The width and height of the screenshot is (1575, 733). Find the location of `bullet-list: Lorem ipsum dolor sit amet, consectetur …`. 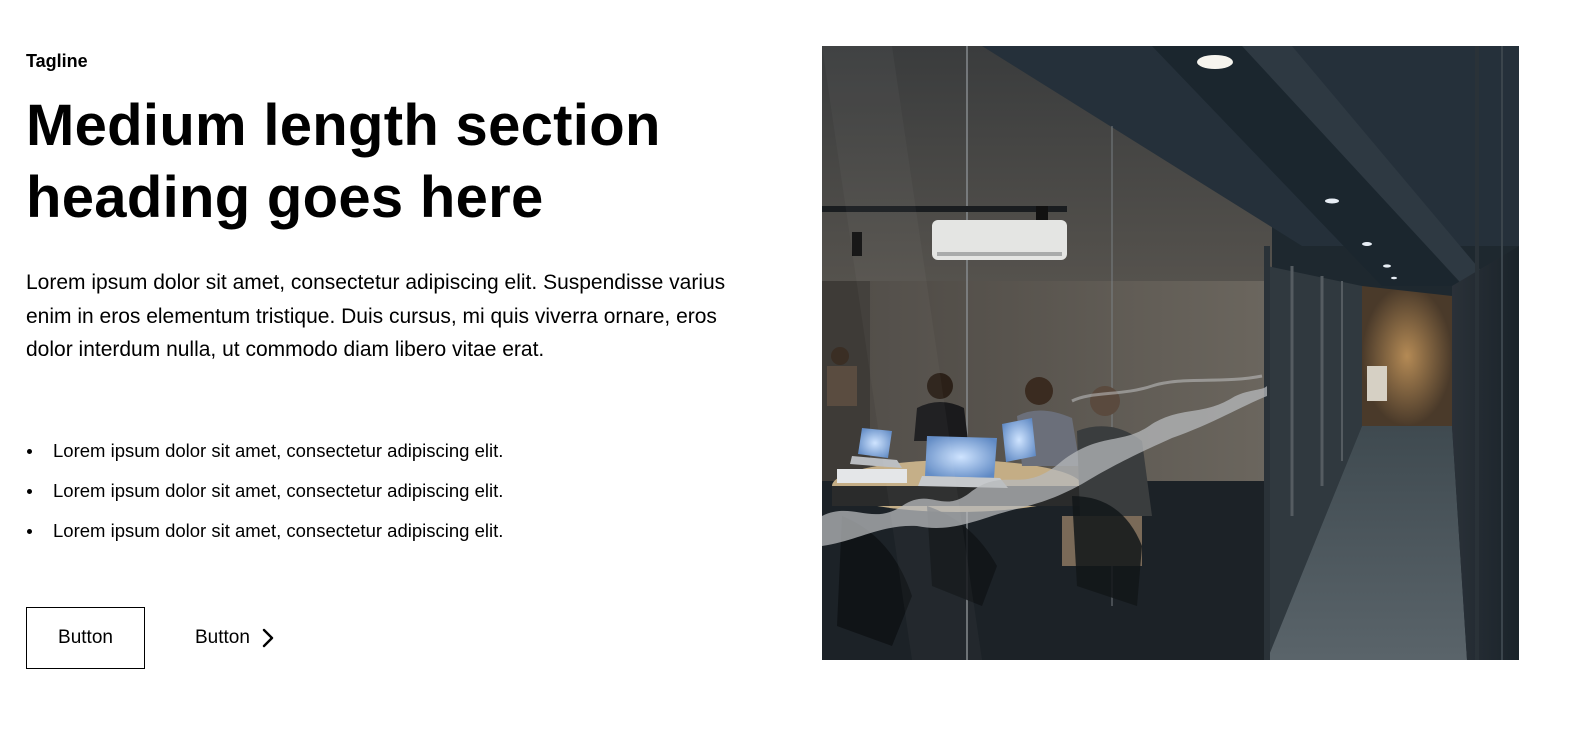

bullet-list: Lorem ipsum dolor sit amet, consectetur … is located at coordinates (376, 491).